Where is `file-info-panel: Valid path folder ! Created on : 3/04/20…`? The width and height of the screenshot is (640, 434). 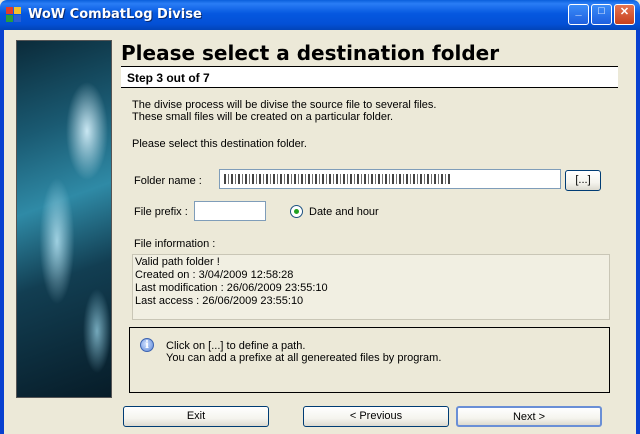 file-info-panel: Valid path folder ! Created on : 3/04/20… is located at coordinates (371, 287).